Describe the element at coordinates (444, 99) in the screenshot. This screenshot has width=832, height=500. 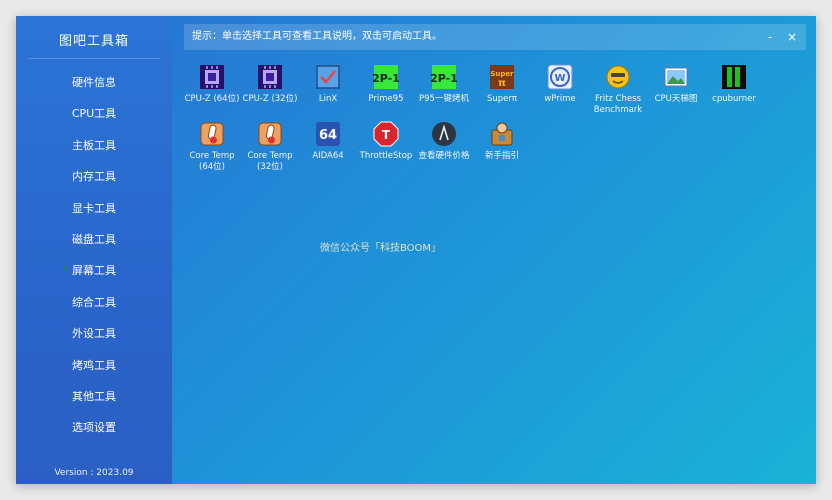
I see `tool-label: P95一键烤机` at that location.